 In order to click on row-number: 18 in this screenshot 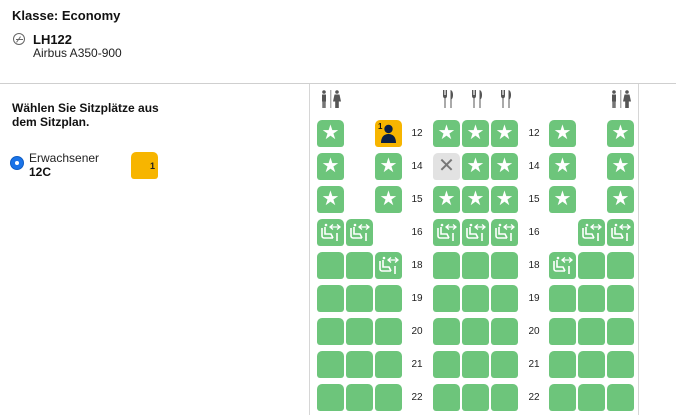, I will do `click(417, 265)`.